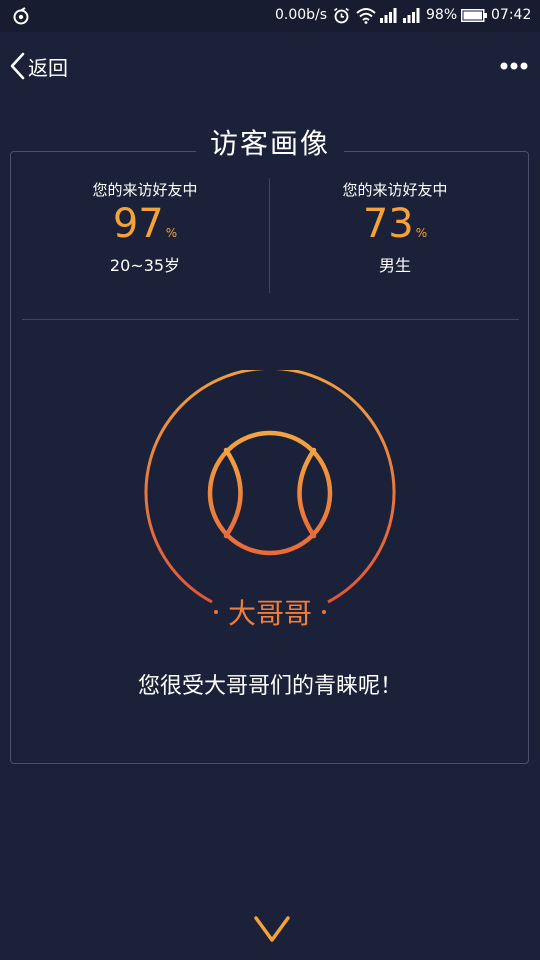 This screenshot has width=540, height=960. What do you see at coordinates (474, 15) in the screenshot?
I see `battery-icon` at bounding box center [474, 15].